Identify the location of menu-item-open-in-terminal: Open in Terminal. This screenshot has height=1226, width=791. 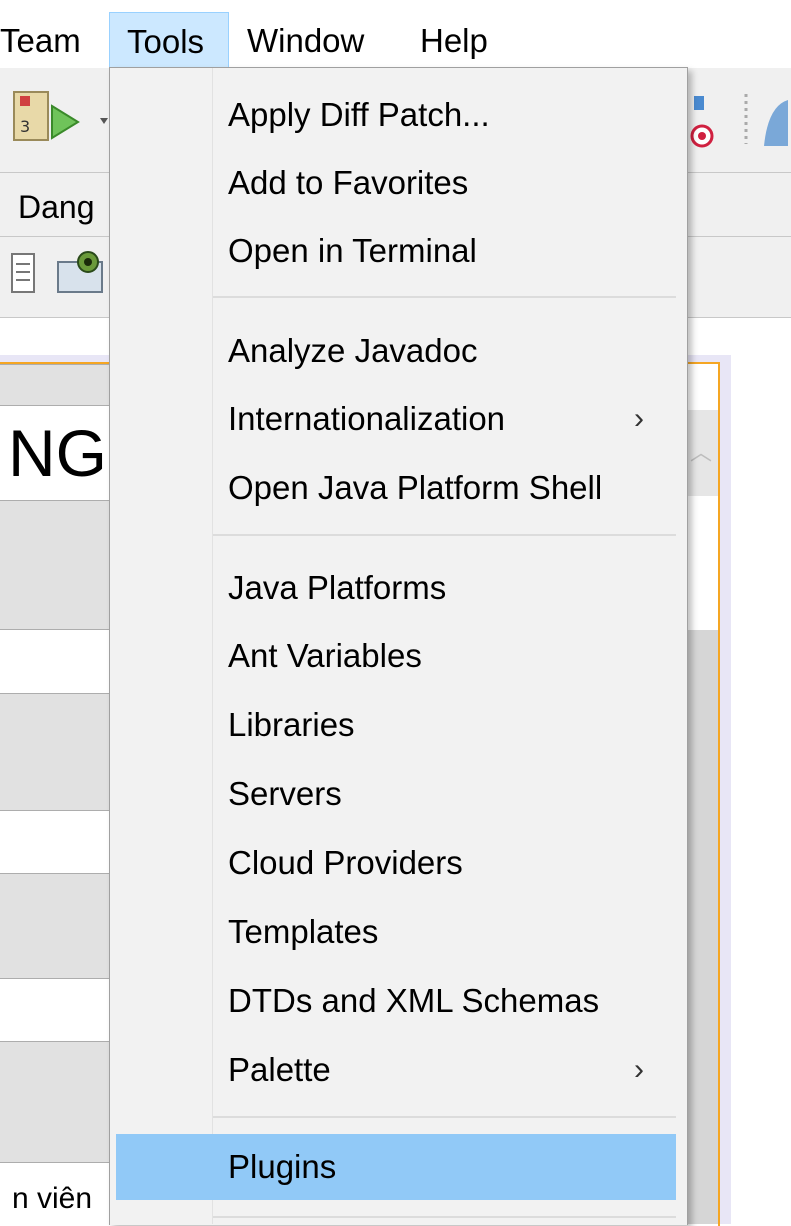
(397, 251).